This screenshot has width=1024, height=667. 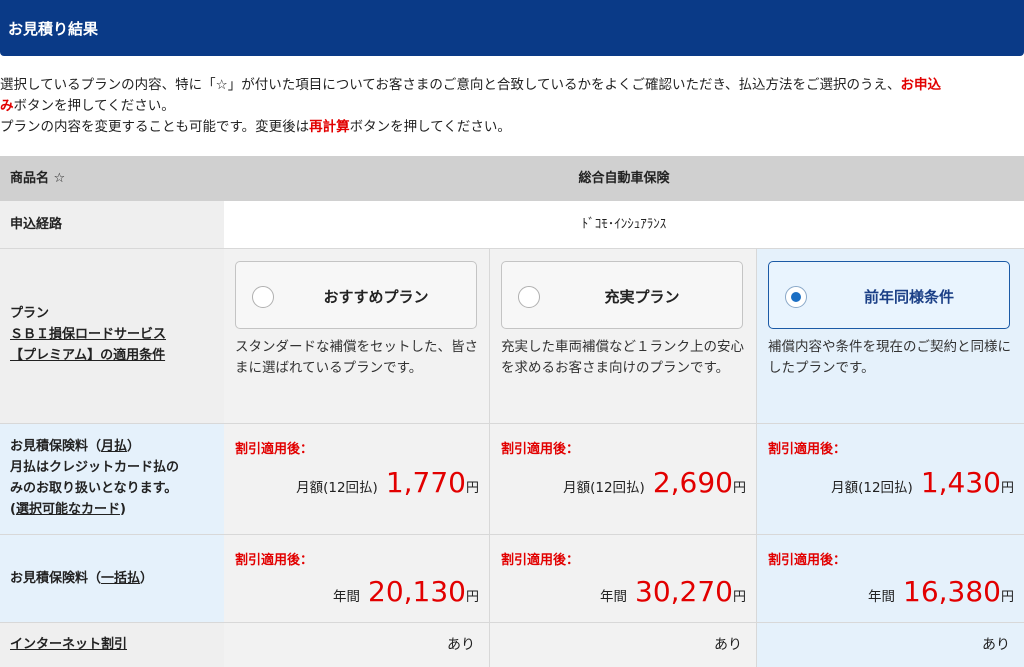 What do you see at coordinates (30, 313) in the screenshot?
I see `plan-label-title: プラン` at bounding box center [30, 313].